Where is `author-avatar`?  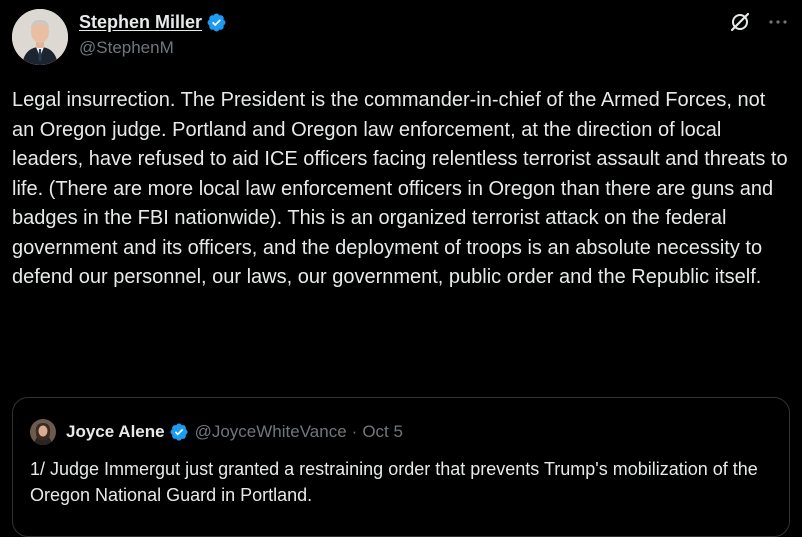 author-avatar is located at coordinates (40, 37).